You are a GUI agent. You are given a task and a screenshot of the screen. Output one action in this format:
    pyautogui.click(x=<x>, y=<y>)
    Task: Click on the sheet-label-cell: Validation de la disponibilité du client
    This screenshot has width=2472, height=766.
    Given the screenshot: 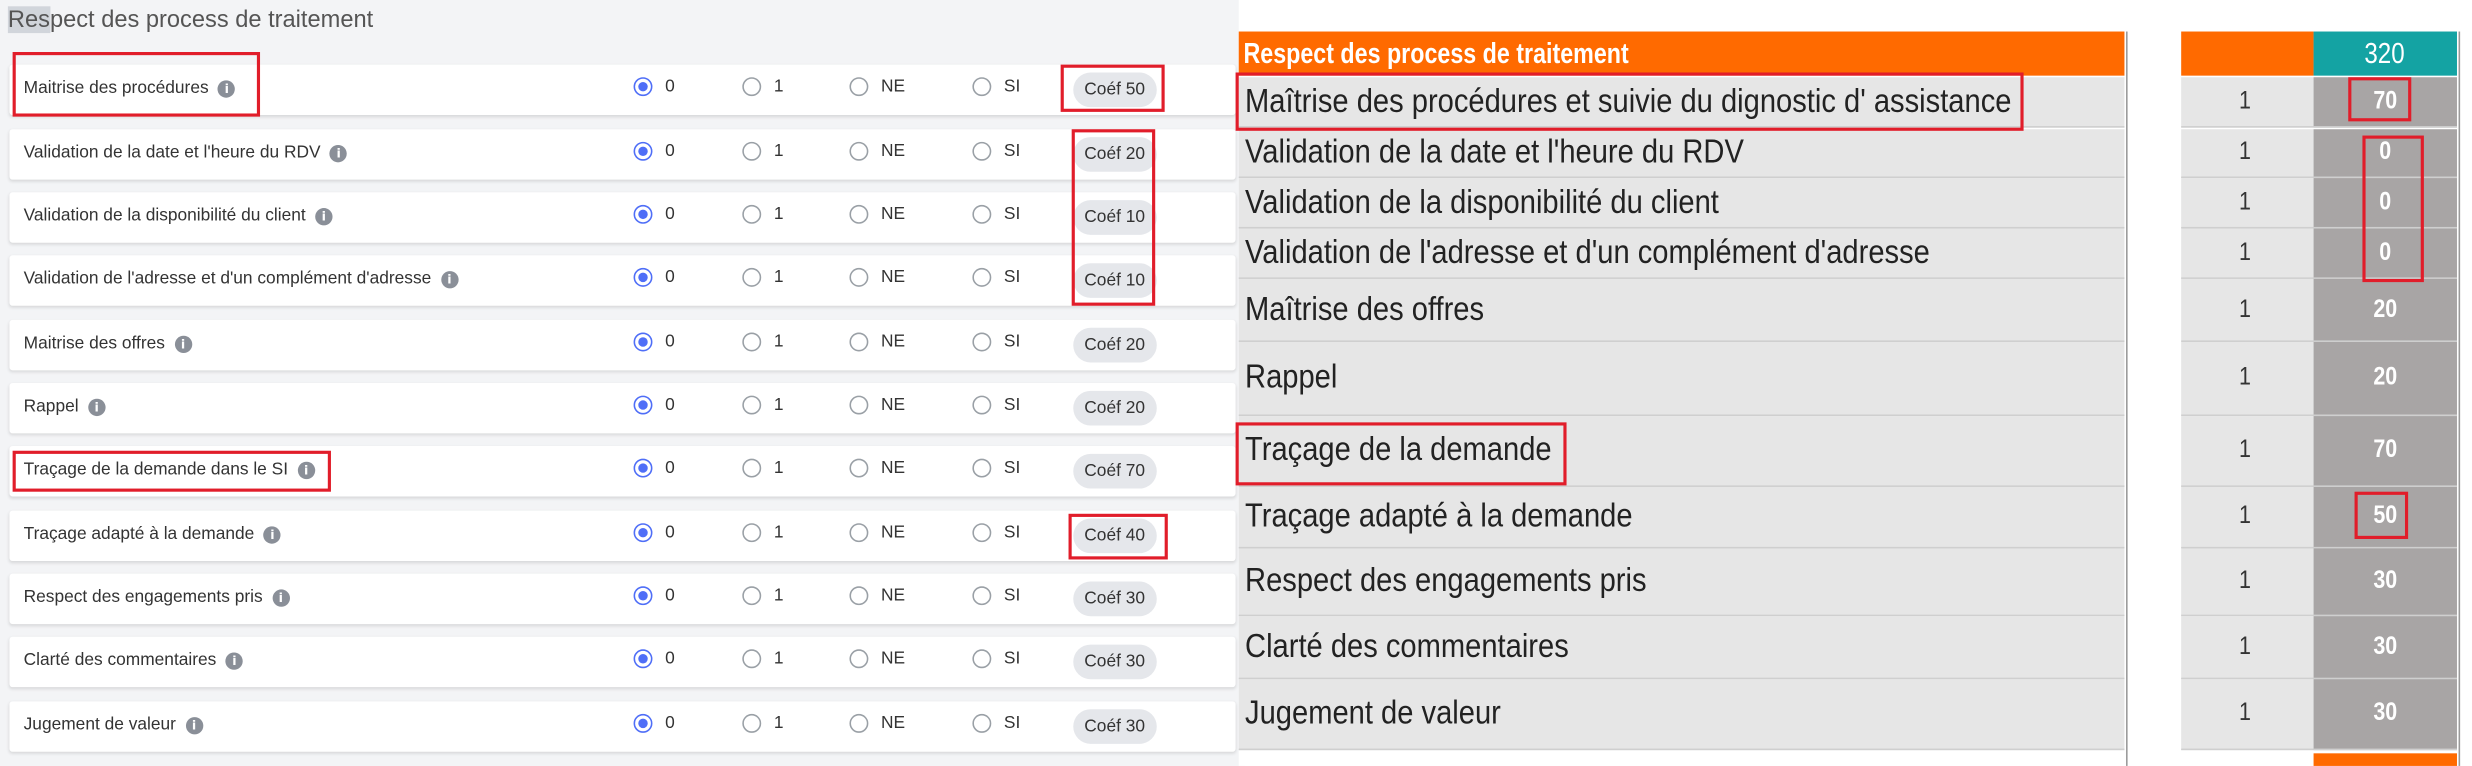 What is the action you would take?
    pyautogui.click(x=1681, y=203)
    